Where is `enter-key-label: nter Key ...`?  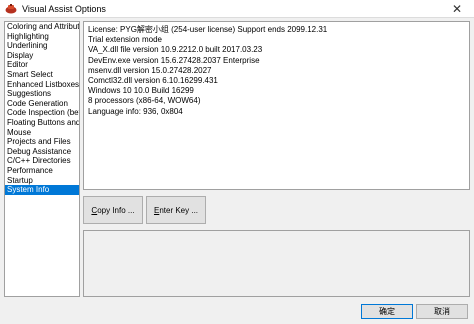 enter-key-label: nter Key ... is located at coordinates (179, 210).